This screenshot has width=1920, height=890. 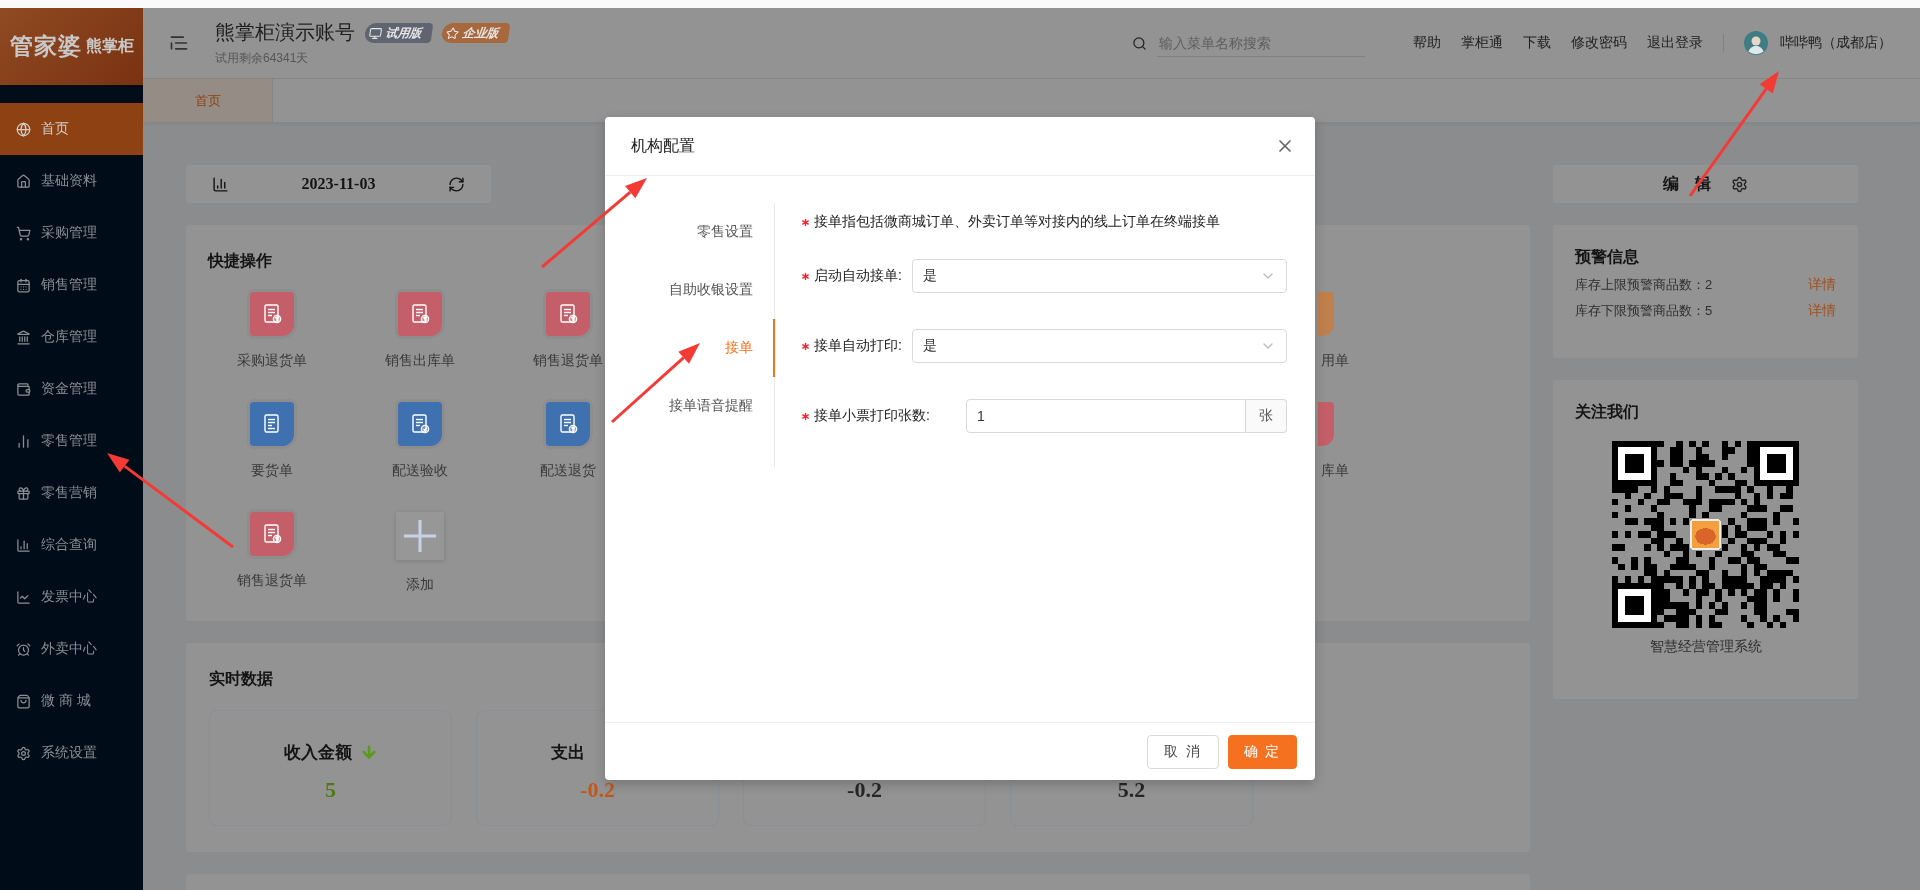 What do you see at coordinates (23, 701) in the screenshot?
I see `shopping-bag-icon` at bounding box center [23, 701].